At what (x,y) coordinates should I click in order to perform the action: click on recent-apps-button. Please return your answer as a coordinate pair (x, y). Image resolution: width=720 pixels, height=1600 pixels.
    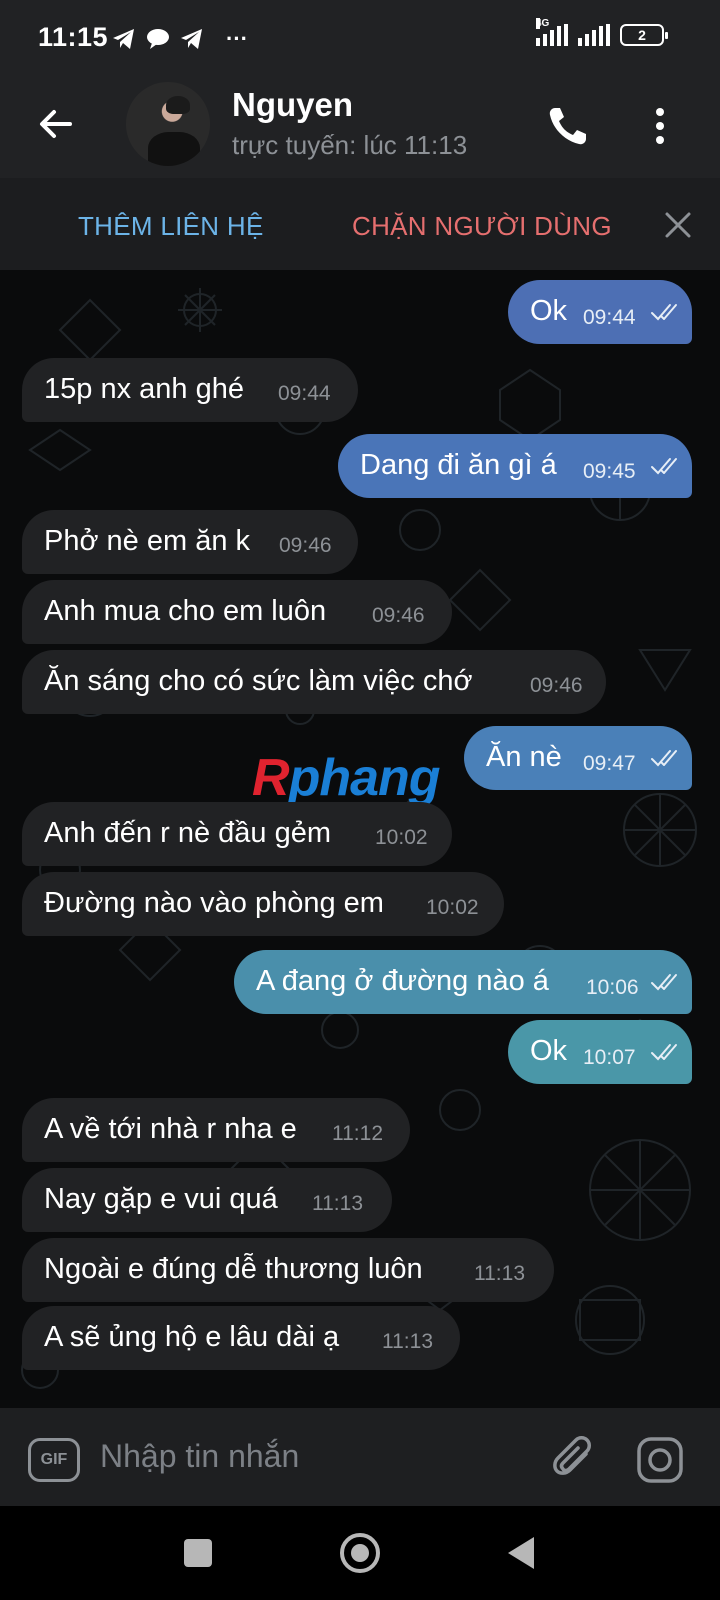
    Looking at the image, I should click on (198, 1553).